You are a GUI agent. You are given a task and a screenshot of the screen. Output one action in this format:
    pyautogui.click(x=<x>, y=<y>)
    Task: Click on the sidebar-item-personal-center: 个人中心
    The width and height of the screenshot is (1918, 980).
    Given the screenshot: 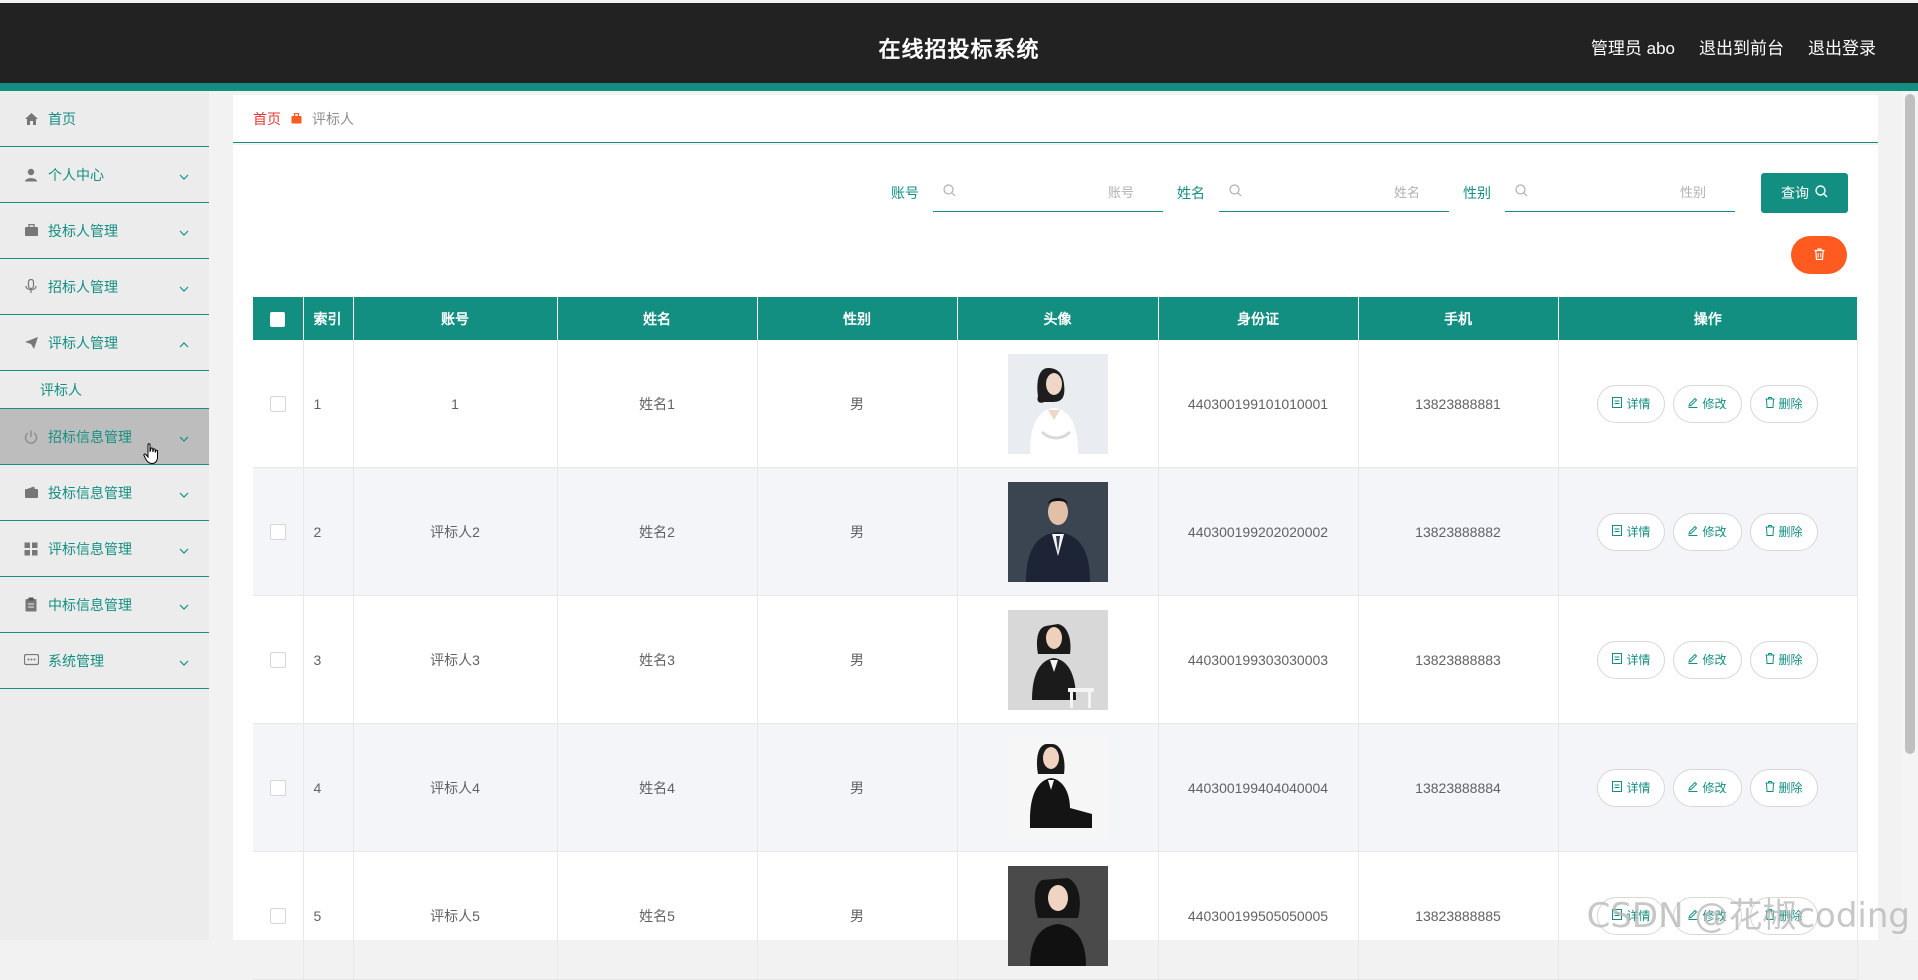 What is the action you would take?
    pyautogui.click(x=104, y=175)
    